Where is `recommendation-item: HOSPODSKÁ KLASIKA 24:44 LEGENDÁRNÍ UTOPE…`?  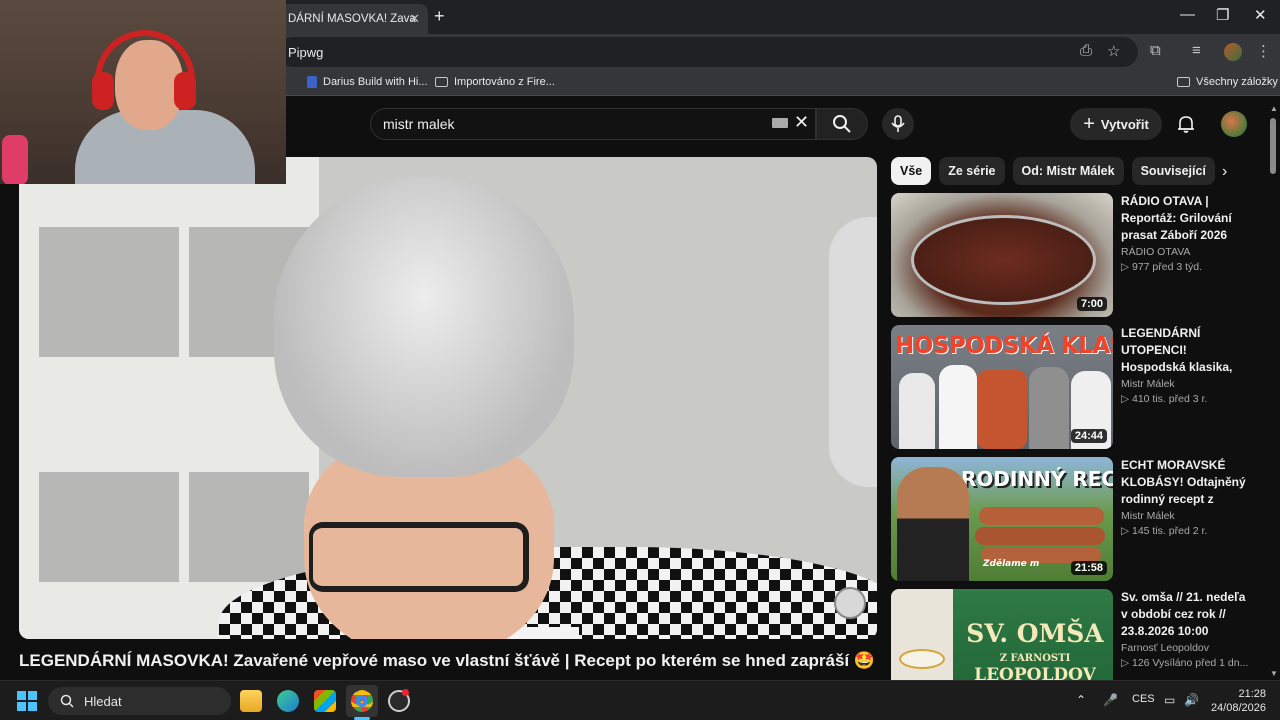
recommendation-item: HOSPODSKÁ KLASIKA 24:44 LEGENDÁRNÍ UTOPE… is located at coordinates (1076, 388).